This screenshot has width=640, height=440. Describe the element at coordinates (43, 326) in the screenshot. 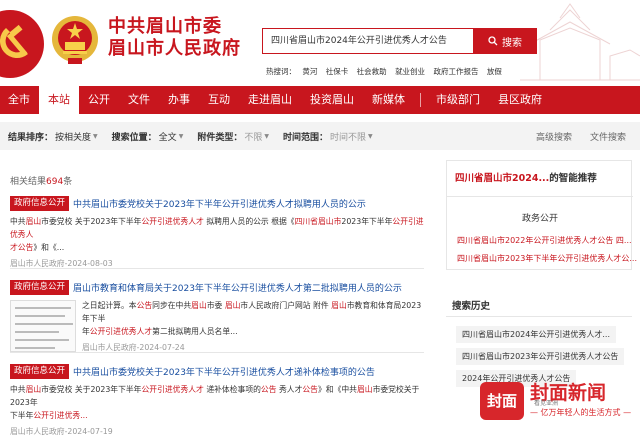

I see `document-thumbnail` at that location.